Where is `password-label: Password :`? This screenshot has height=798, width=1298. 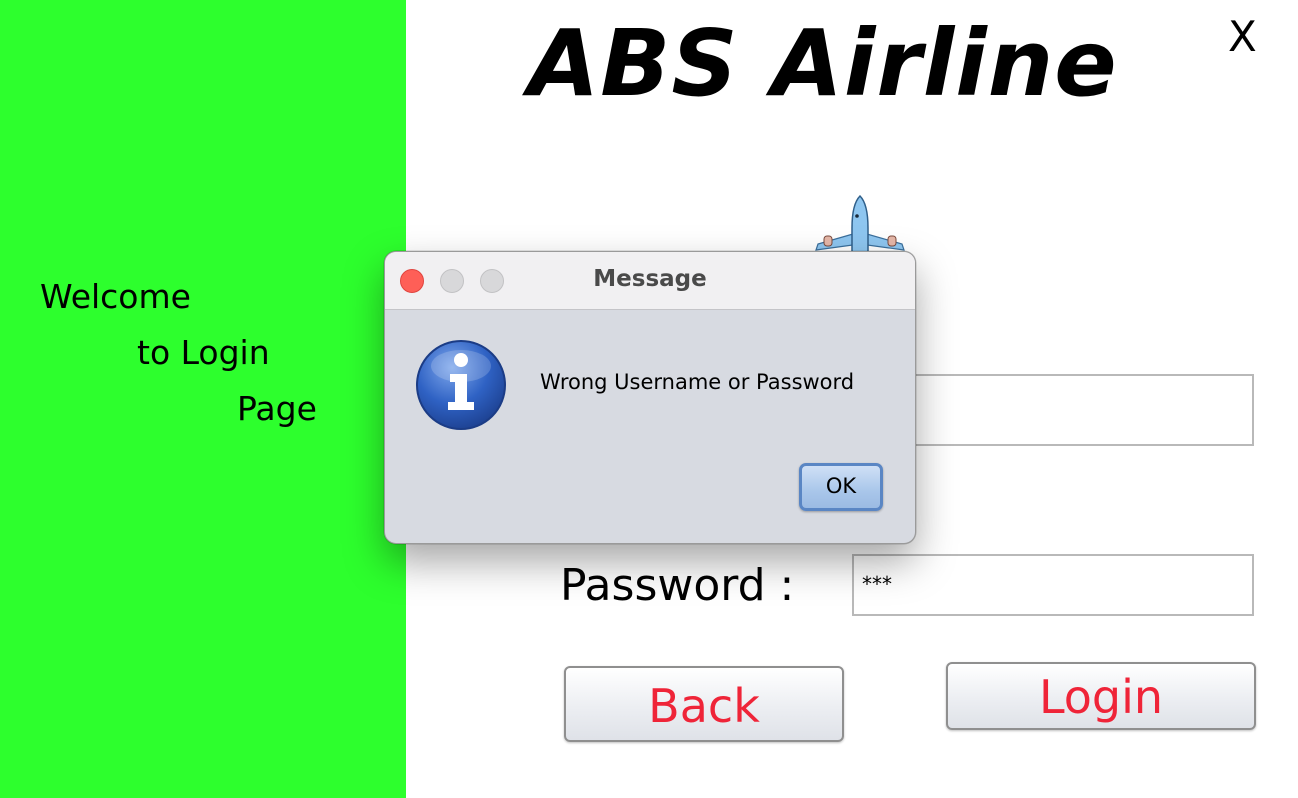
password-label: Password : is located at coordinates (677, 585).